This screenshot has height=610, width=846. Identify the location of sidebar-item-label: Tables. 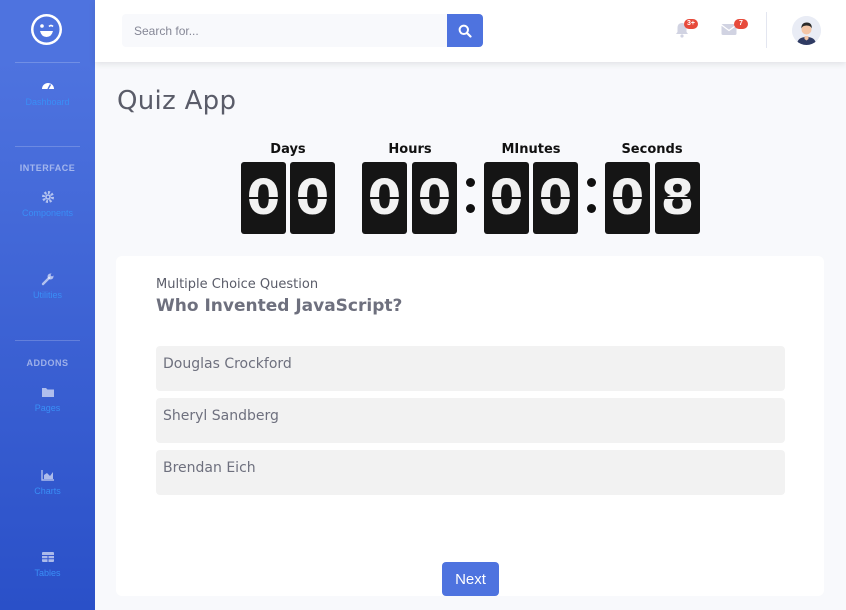
(47, 573).